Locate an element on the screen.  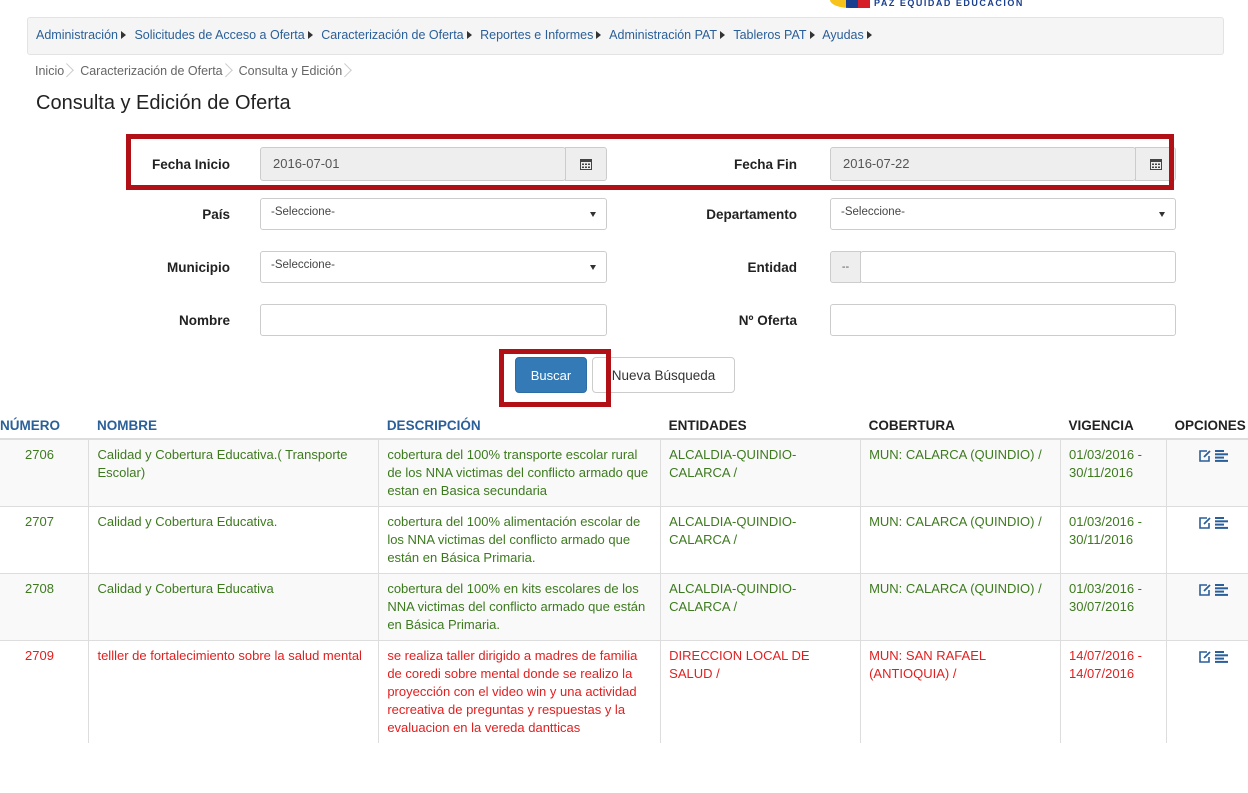
pais-label: País is located at coordinates (216, 214).